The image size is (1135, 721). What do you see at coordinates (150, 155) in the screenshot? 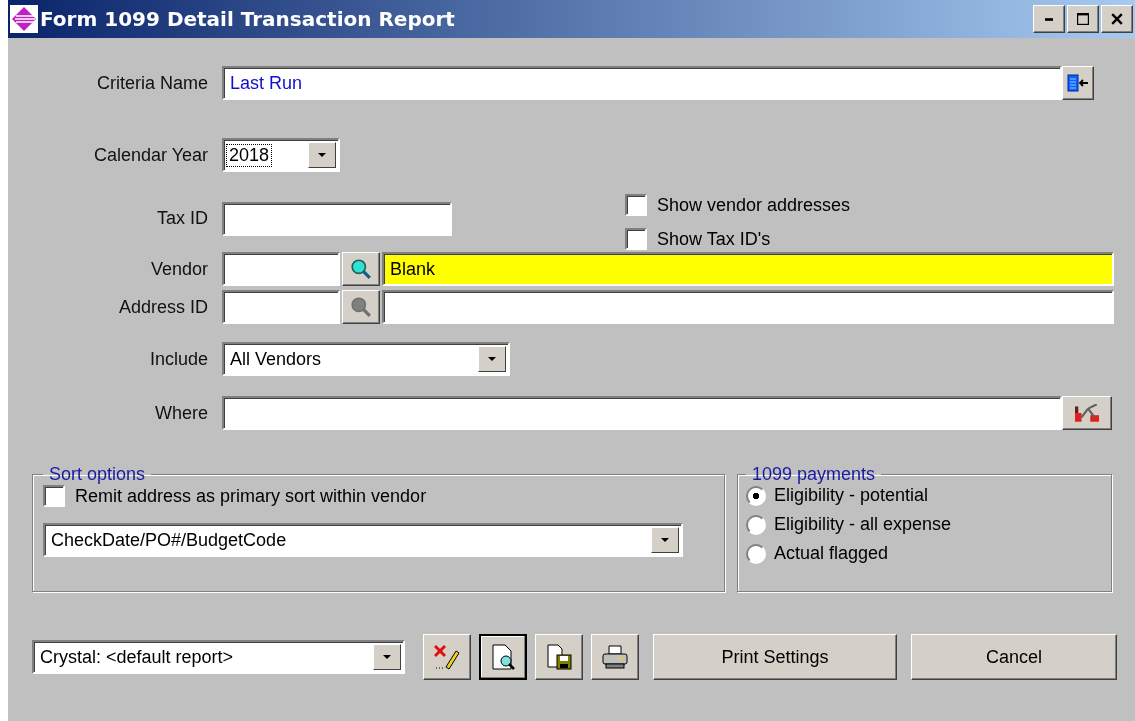
I see `field-label: Calendar Year` at bounding box center [150, 155].